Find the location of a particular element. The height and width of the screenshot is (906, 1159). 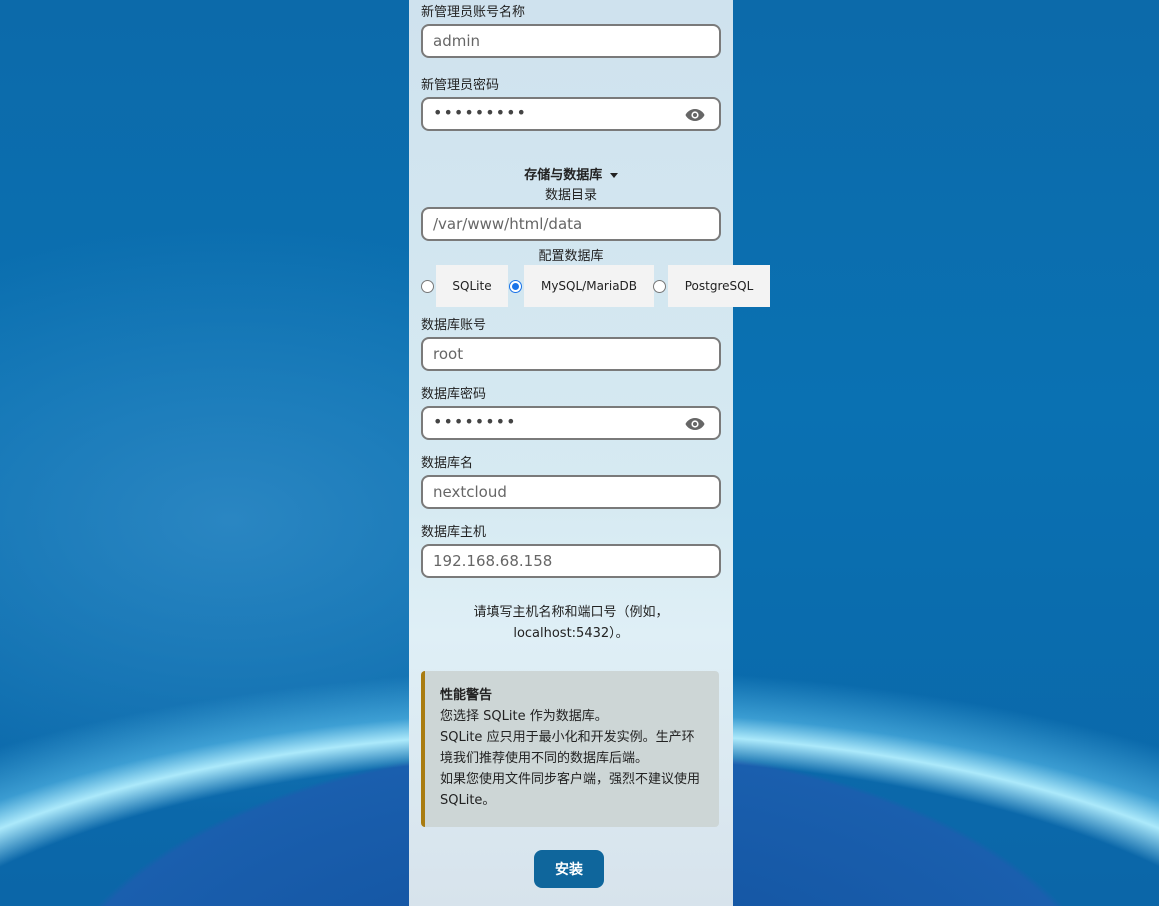

warning-line: 您选择 SQLite 作为数据库。 is located at coordinates (524, 716).